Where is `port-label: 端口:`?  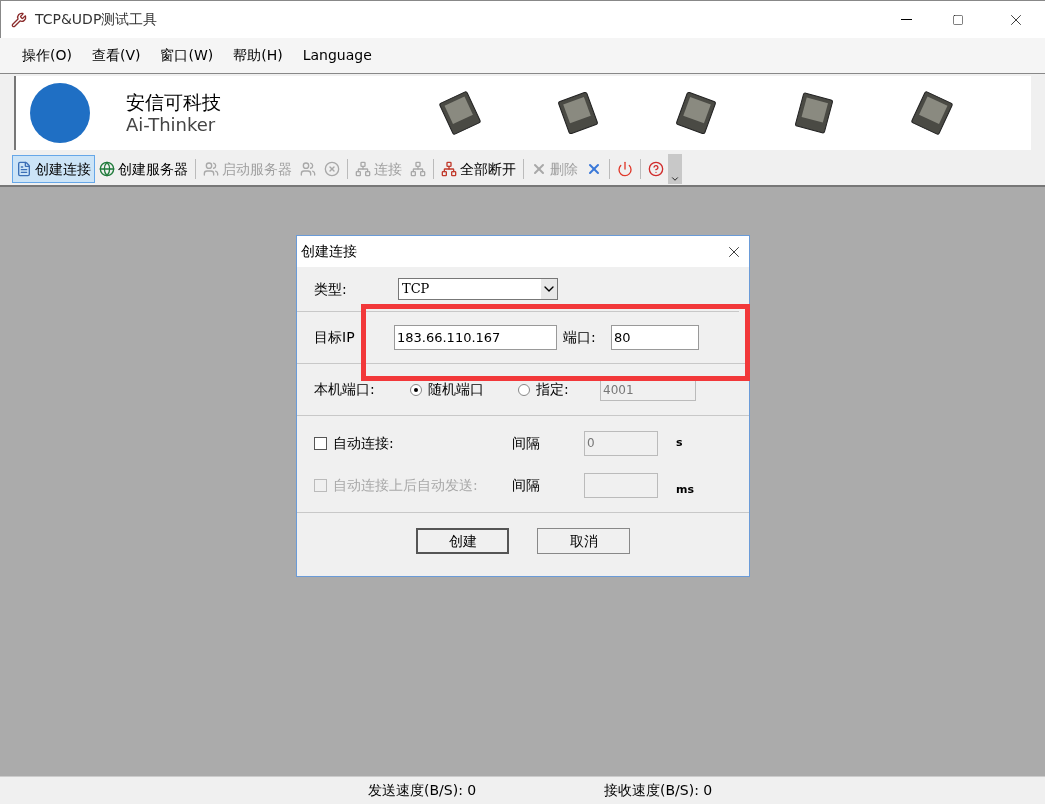 port-label: 端口: is located at coordinates (580, 337).